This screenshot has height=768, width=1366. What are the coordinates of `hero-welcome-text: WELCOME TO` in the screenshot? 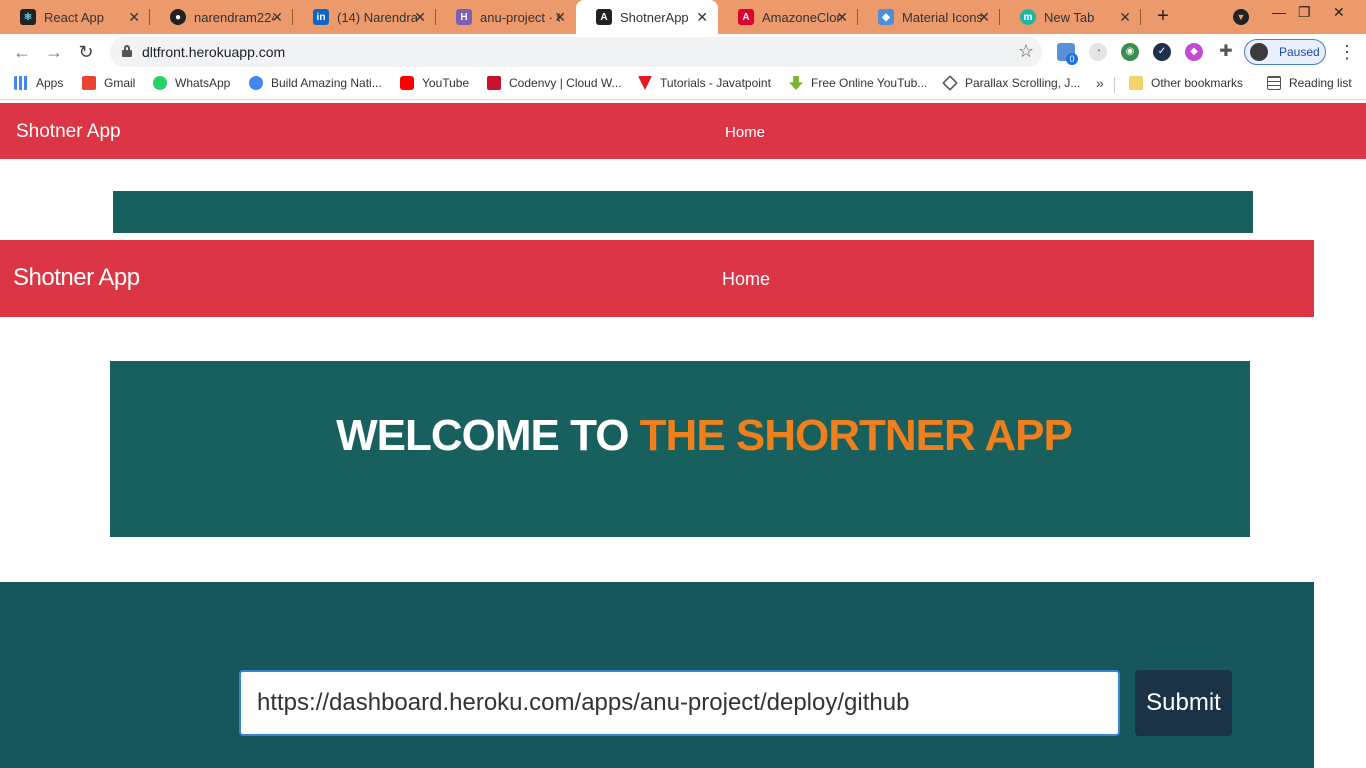 It's located at (482, 435).